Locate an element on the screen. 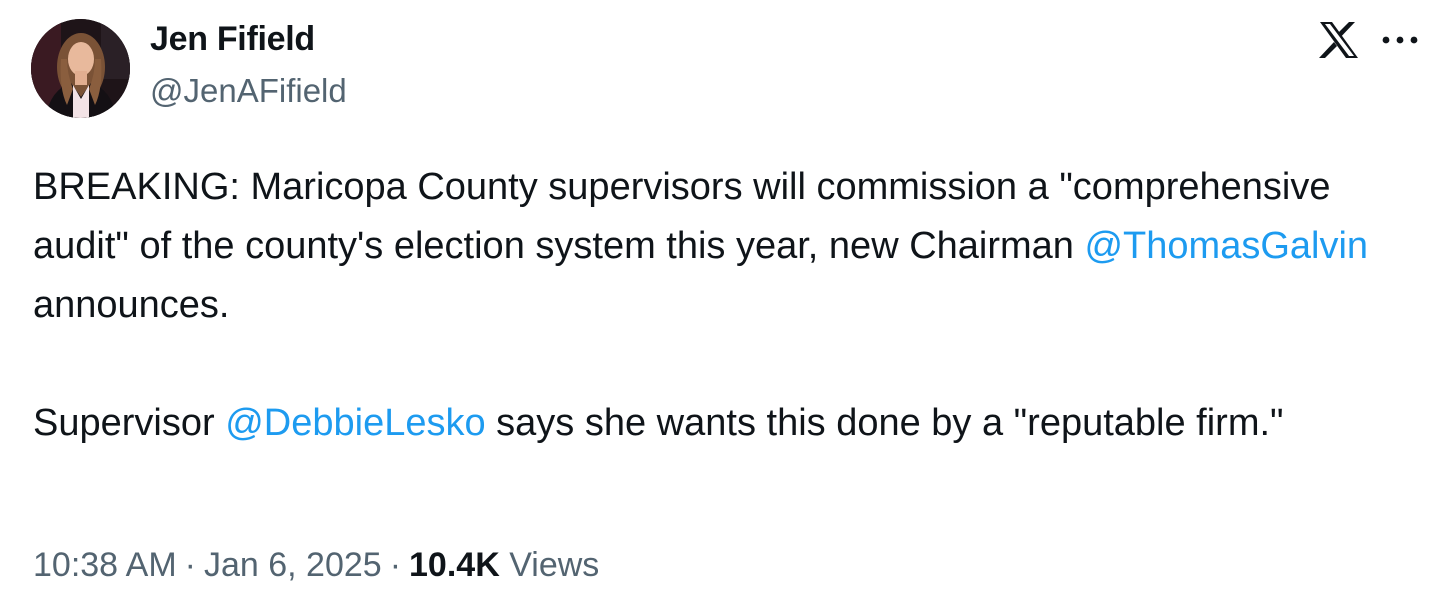  profile-photo-icon is located at coordinates (80, 68).